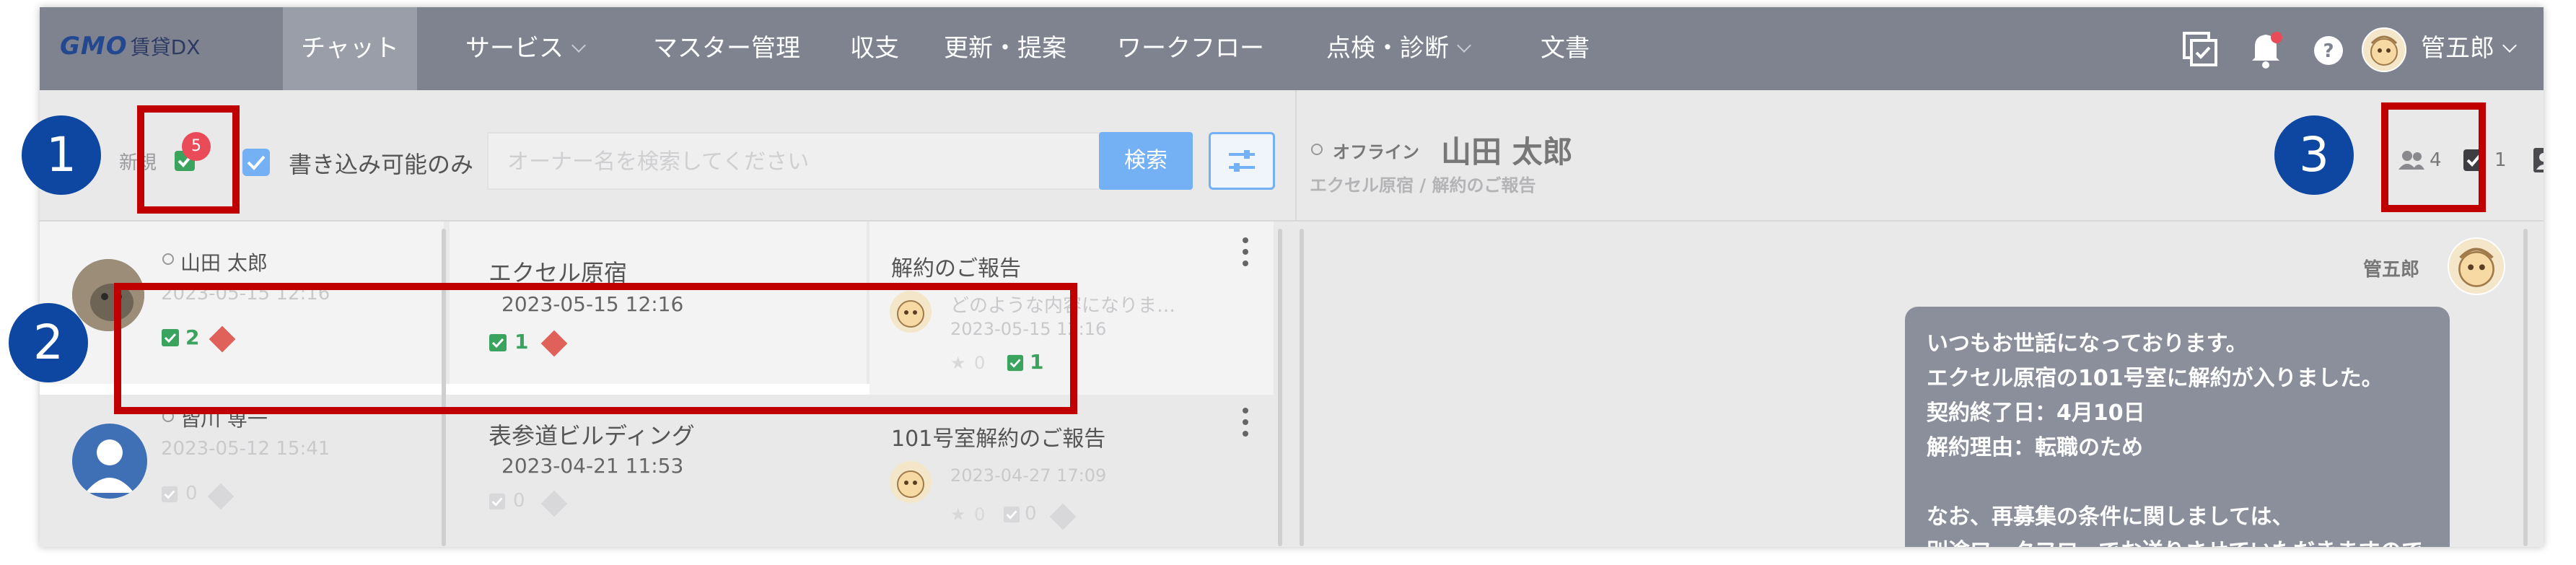 This screenshot has width=2576, height=565. I want to click on filter-button, so click(1242, 161).